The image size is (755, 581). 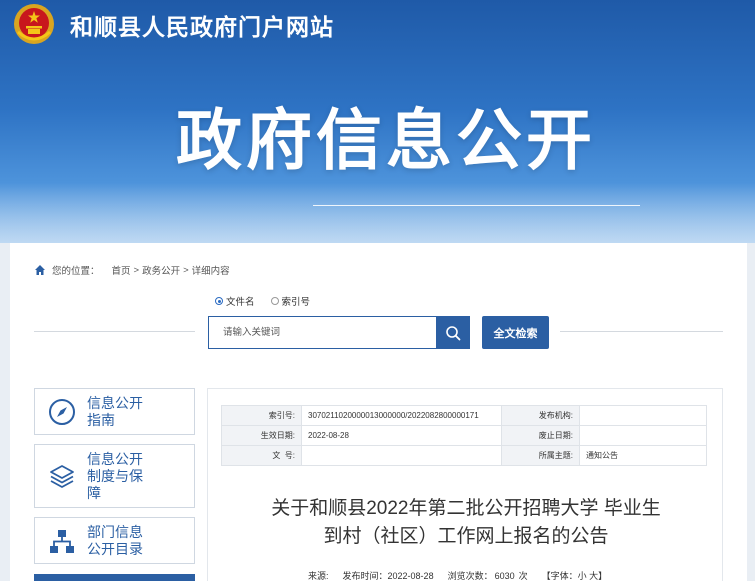 What do you see at coordinates (515, 332) in the screenshot?
I see `fulltext-search-button: 全文检索` at bounding box center [515, 332].